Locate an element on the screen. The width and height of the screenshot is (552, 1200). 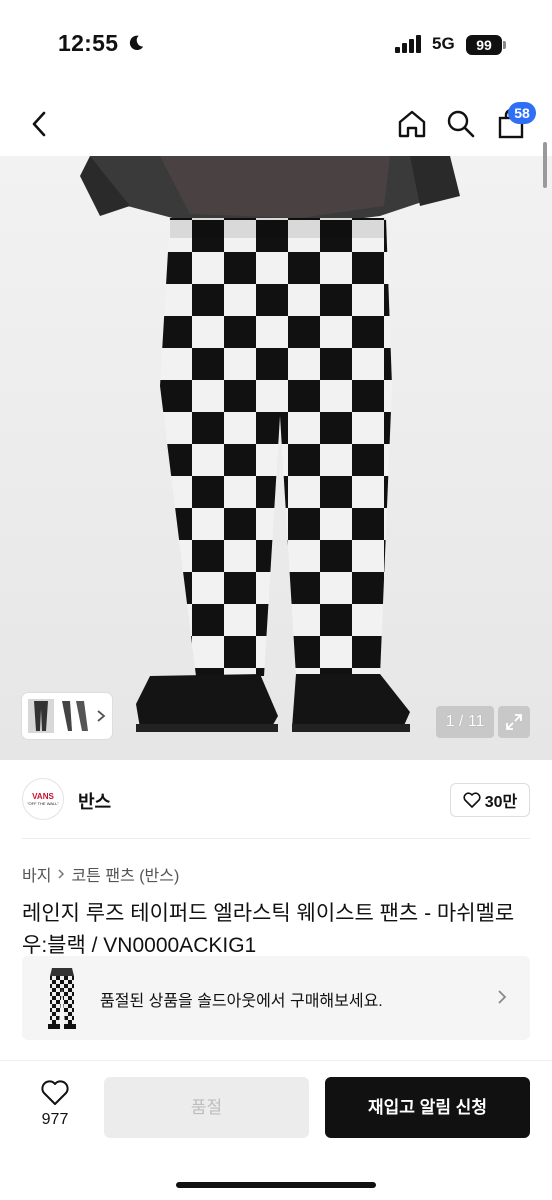
brand-like-count: 30만 is located at coordinates (501, 802).